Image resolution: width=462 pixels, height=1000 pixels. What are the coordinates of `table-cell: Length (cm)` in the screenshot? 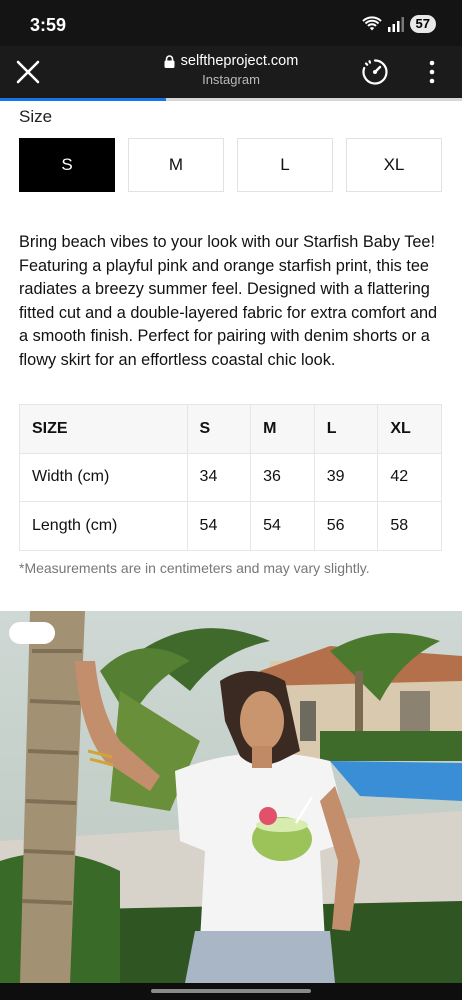 It's located at (103, 526).